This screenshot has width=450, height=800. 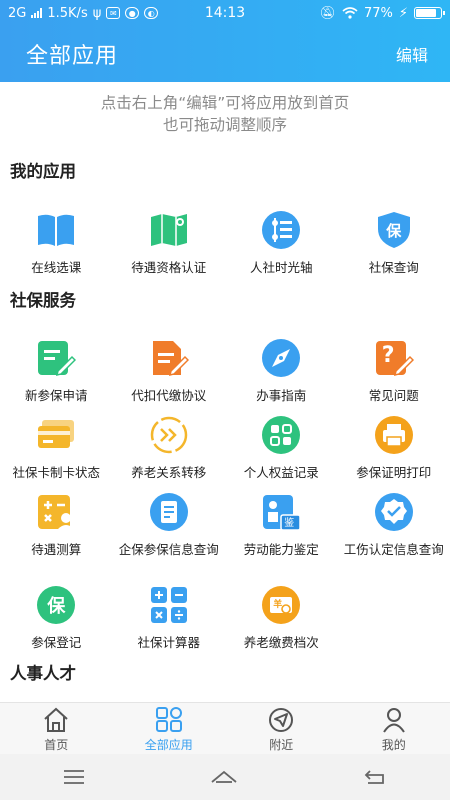 I want to click on back-icon, so click(x=375, y=777).